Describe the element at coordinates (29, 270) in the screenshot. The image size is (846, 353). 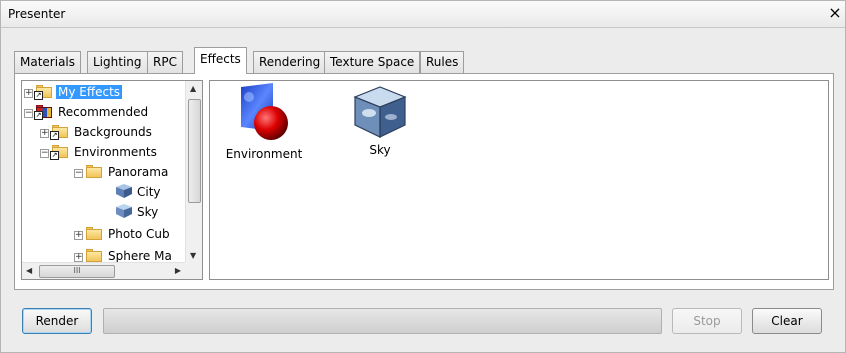
I see `scroll-left-icon: ◀` at that location.